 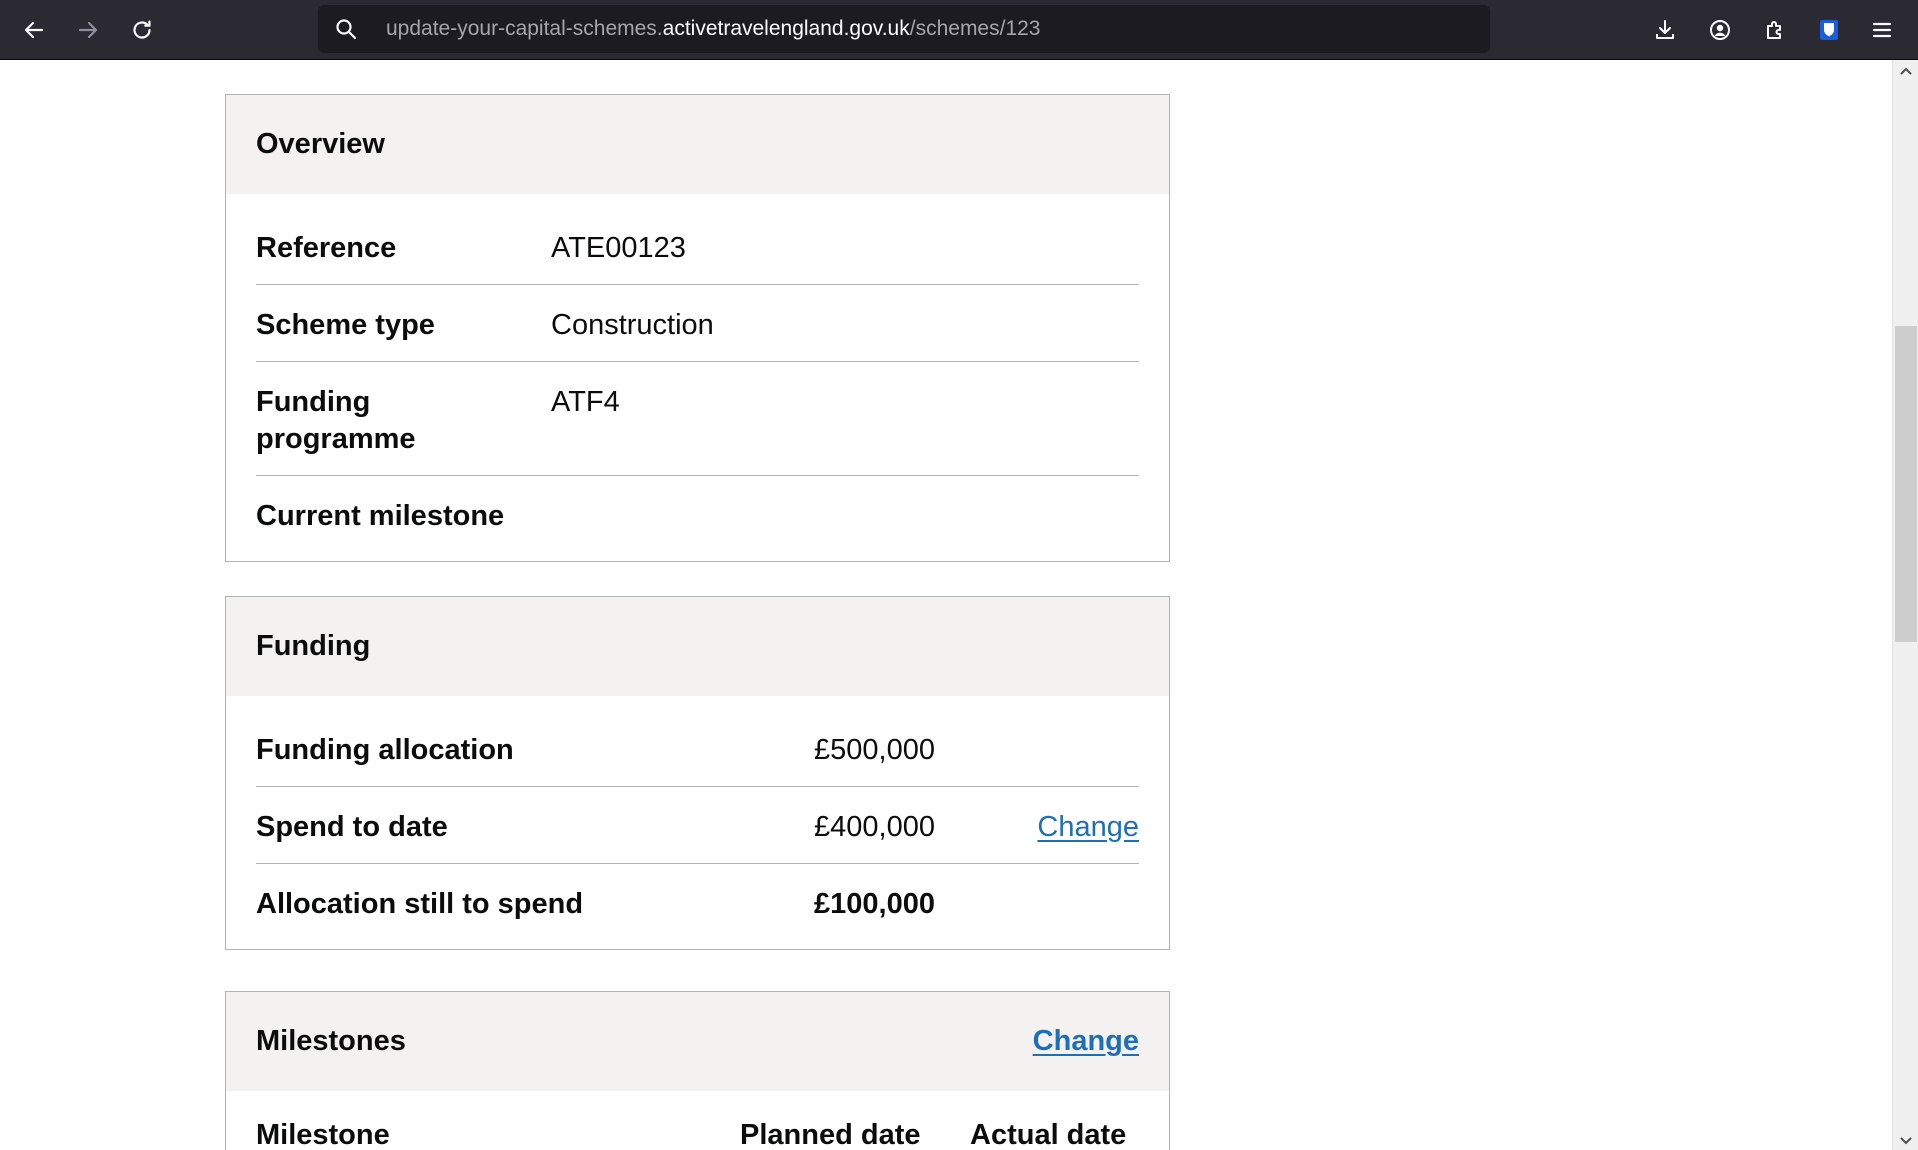 I want to click on scrollbar-thumb, so click(x=1906, y=484).